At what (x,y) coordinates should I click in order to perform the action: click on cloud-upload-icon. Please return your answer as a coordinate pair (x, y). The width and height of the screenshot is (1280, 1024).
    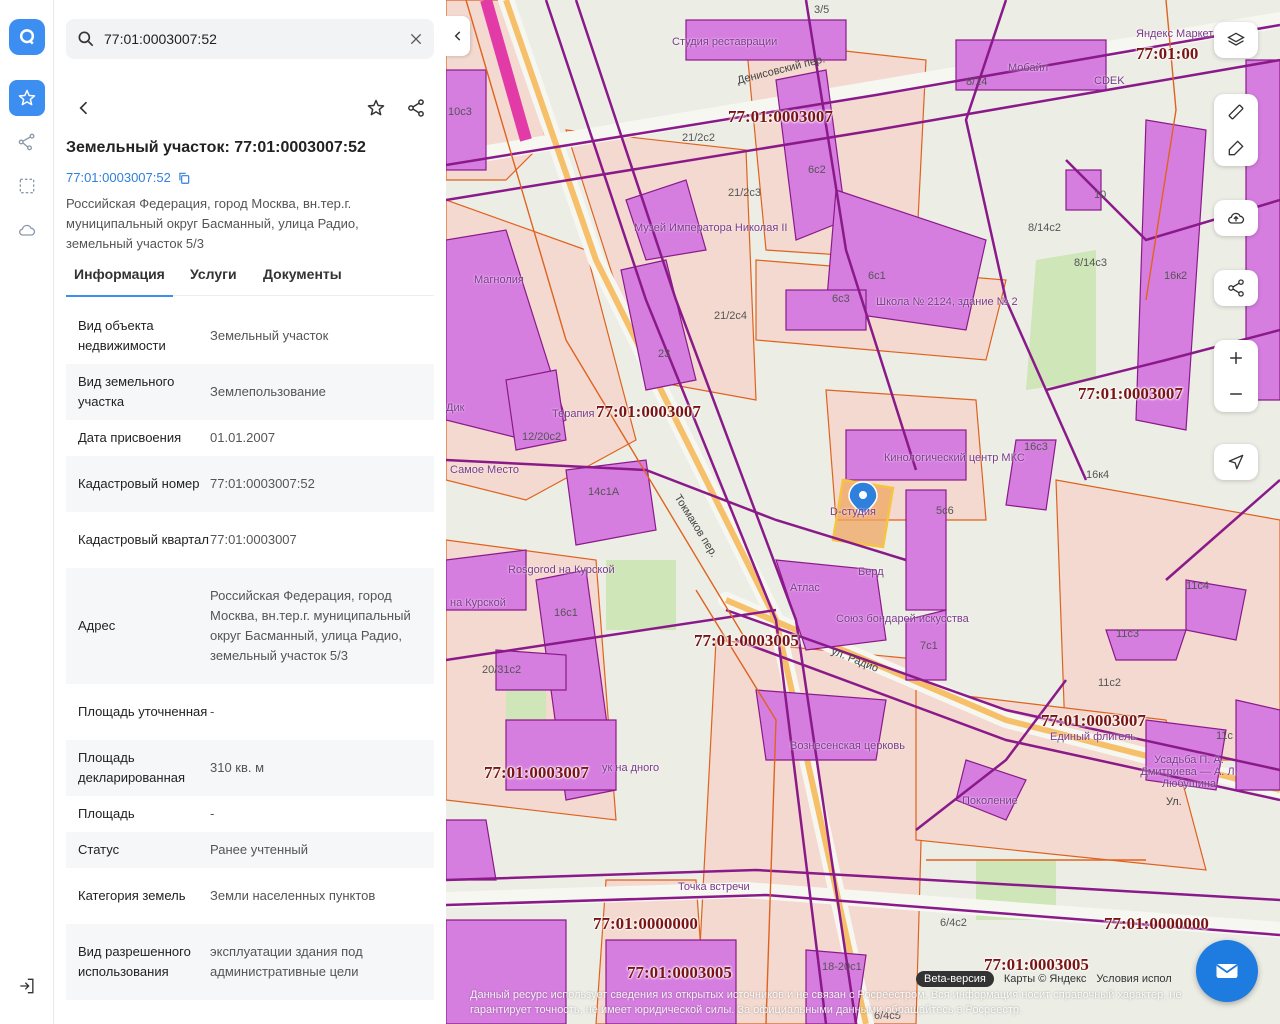
    Looking at the image, I should click on (1236, 218).